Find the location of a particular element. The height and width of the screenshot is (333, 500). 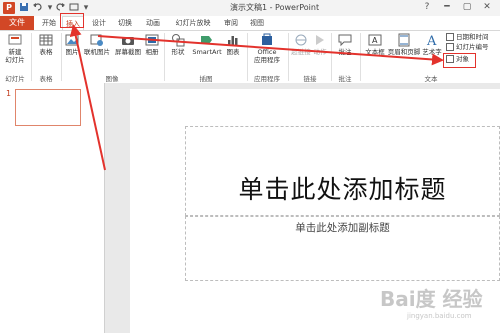

action-button: 动作 is located at coordinates (320, 44).